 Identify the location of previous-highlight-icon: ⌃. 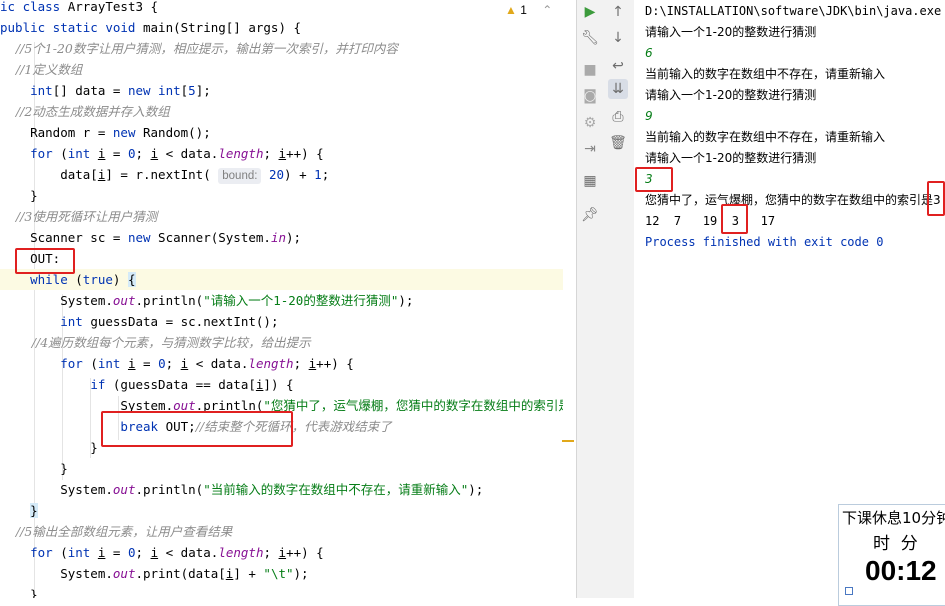
(547, 10).